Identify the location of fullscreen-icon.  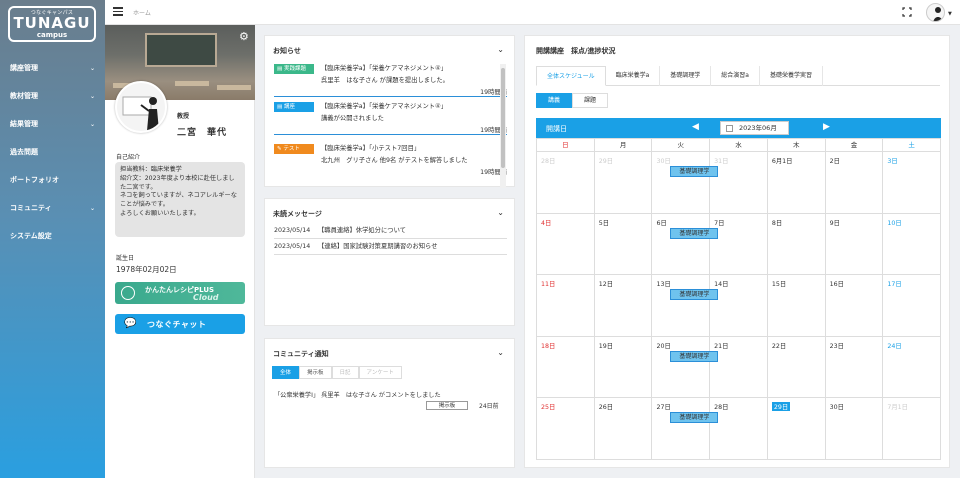
(907, 12).